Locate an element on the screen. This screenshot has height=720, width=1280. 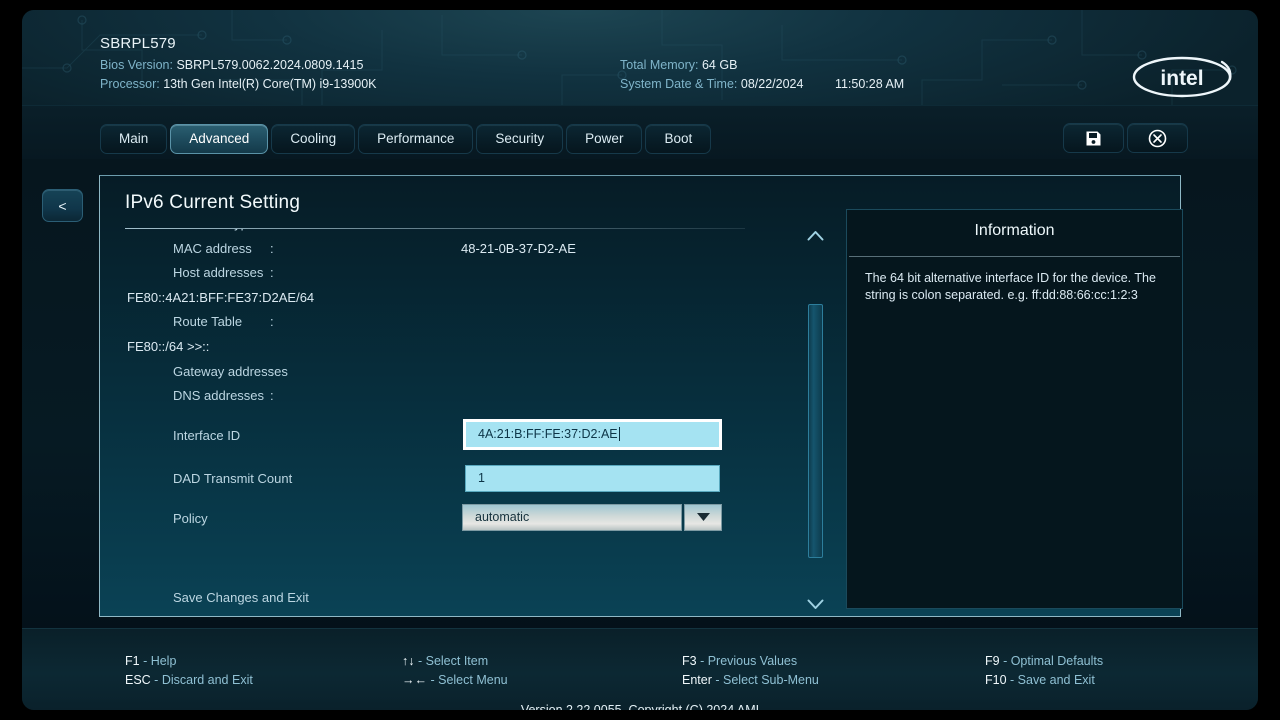
exit-button is located at coordinates (1157, 138).